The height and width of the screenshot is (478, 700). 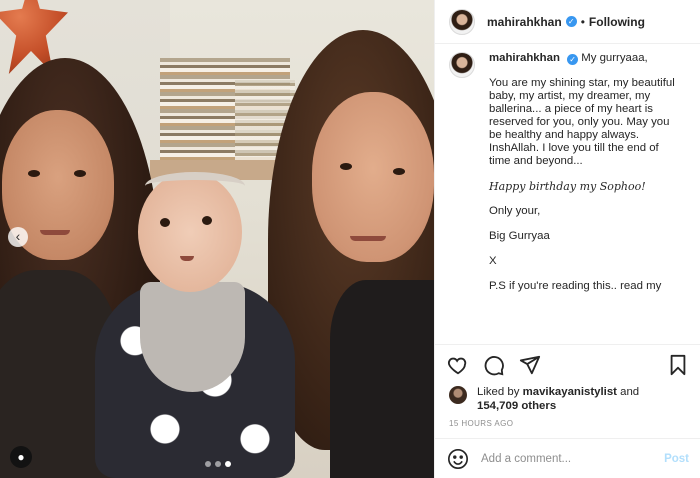 I want to click on left-person-mouth, so click(x=55, y=232).